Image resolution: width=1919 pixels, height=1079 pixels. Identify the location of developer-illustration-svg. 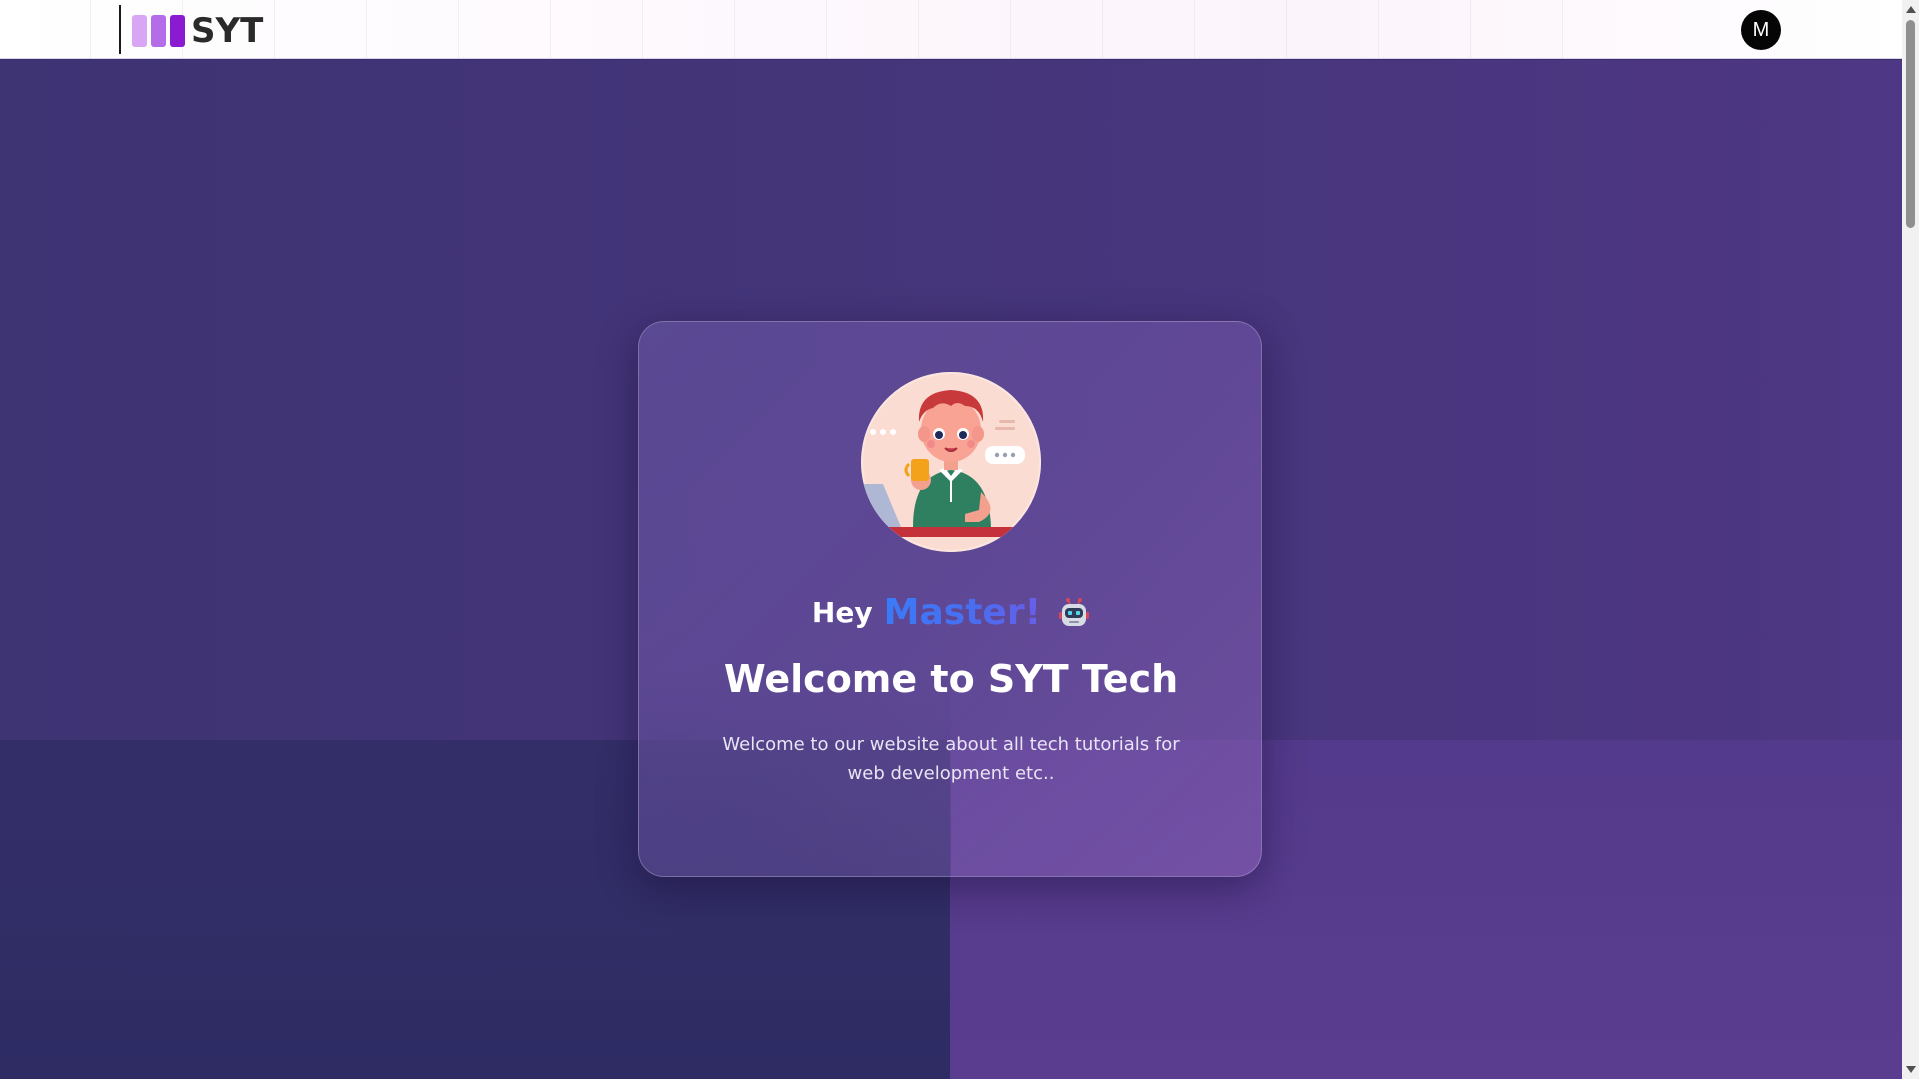
(951, 462).